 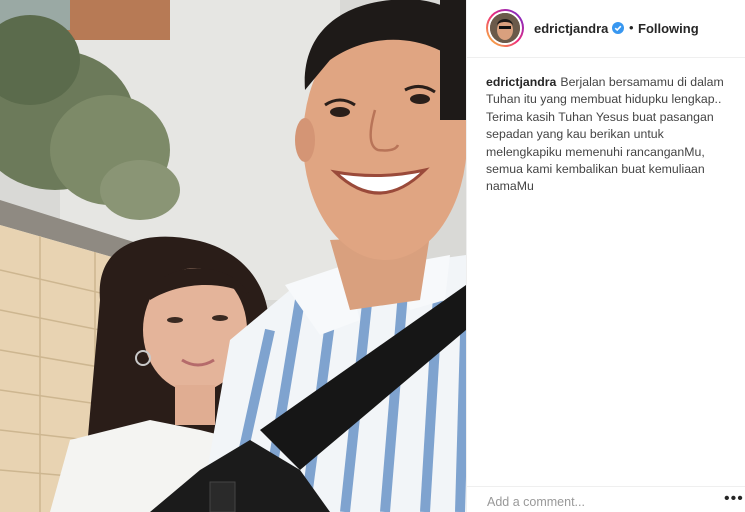 I want to click on more-options-icon: •••, so click(x=734, y=499).